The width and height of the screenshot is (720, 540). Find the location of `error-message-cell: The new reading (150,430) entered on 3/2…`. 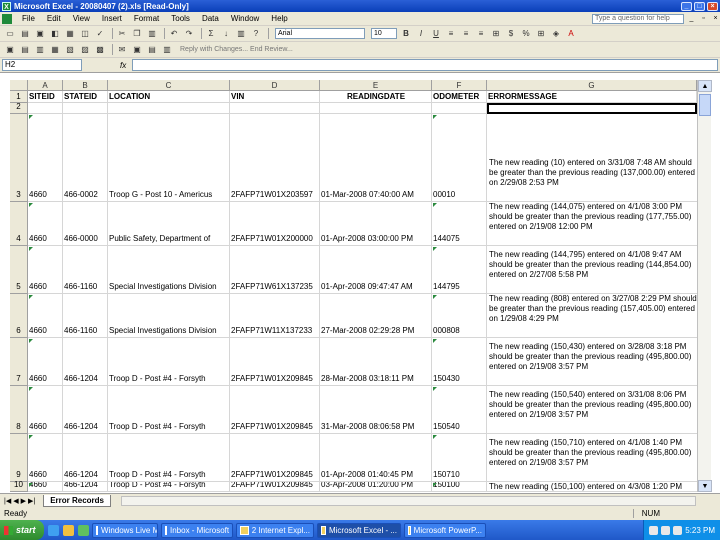

error-message-cell: The new reading (150,430) entered on 3/2… is located at coordinates (592, 362).